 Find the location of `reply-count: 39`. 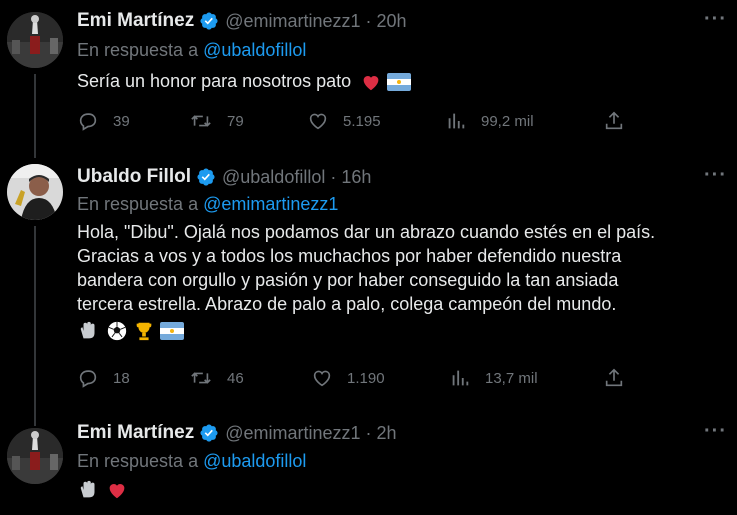

reply-count: 39 is located at coordinates (121, 121).